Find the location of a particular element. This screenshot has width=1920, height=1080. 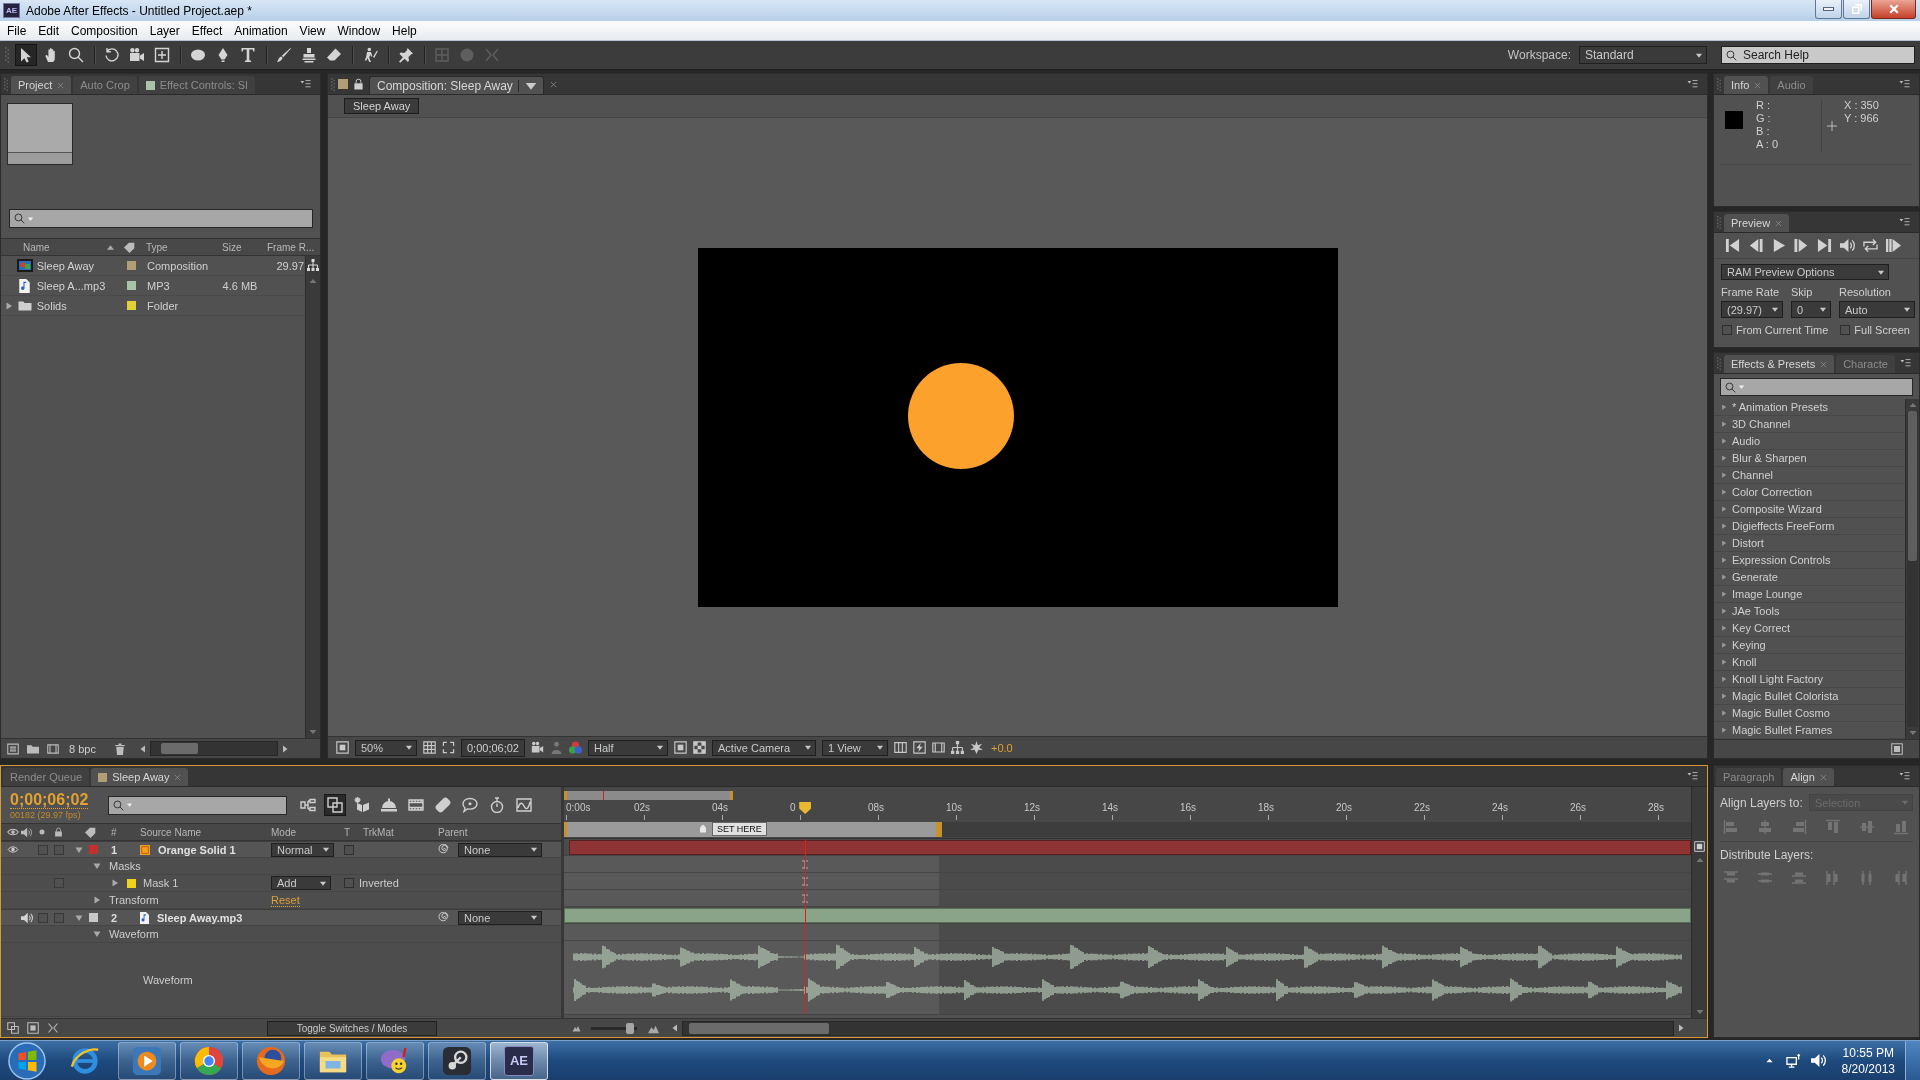

menu-item: Animation is located at coordinates (261, 30).